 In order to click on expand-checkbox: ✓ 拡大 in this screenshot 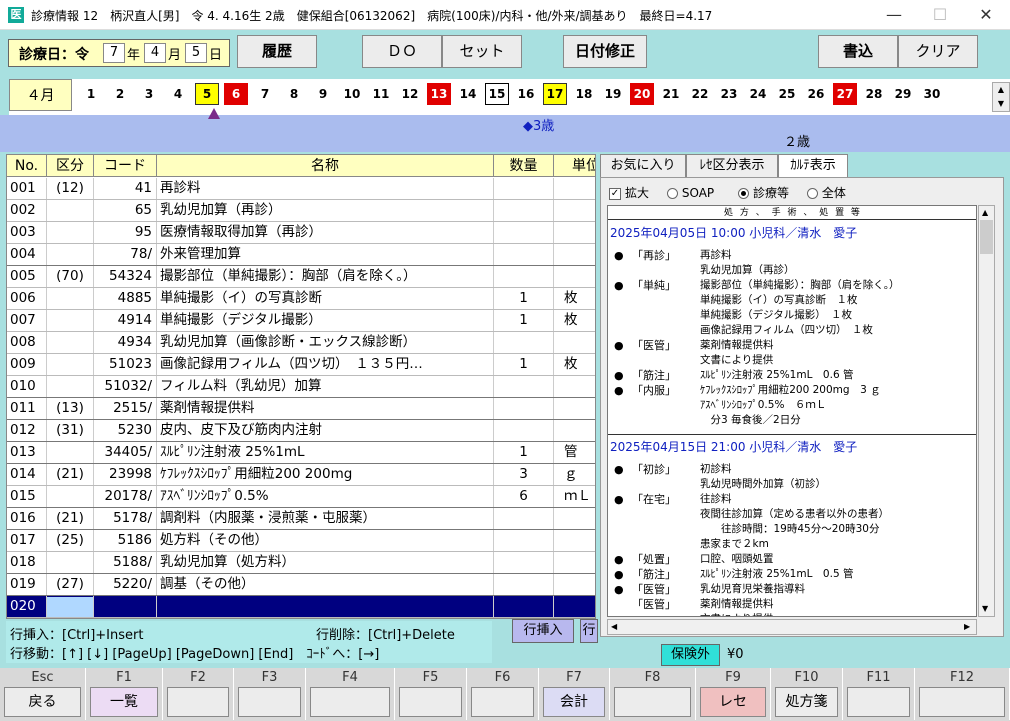, I will do `click(629, 193)`.